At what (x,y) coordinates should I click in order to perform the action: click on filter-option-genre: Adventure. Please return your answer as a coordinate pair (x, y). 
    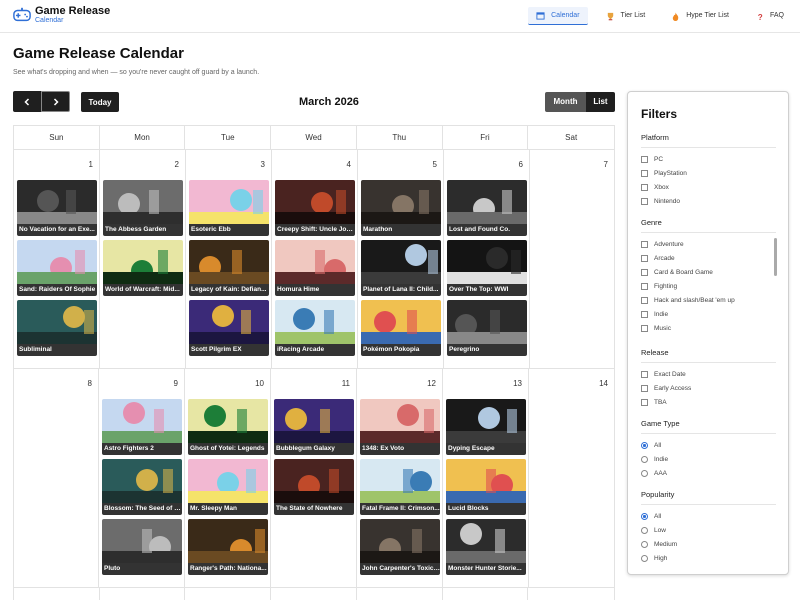
    Looking at the image, I should click on (708, 244).